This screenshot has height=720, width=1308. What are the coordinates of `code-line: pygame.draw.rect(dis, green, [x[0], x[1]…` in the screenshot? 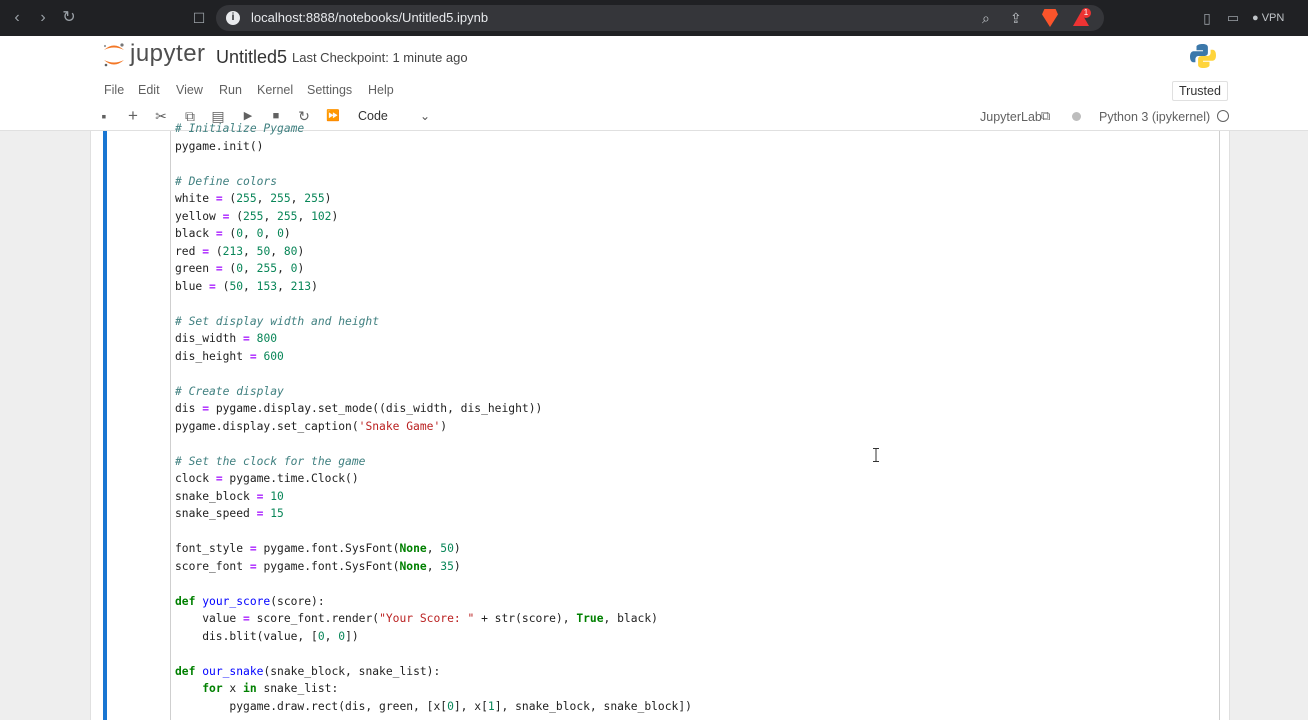 It's located at (433, 707).